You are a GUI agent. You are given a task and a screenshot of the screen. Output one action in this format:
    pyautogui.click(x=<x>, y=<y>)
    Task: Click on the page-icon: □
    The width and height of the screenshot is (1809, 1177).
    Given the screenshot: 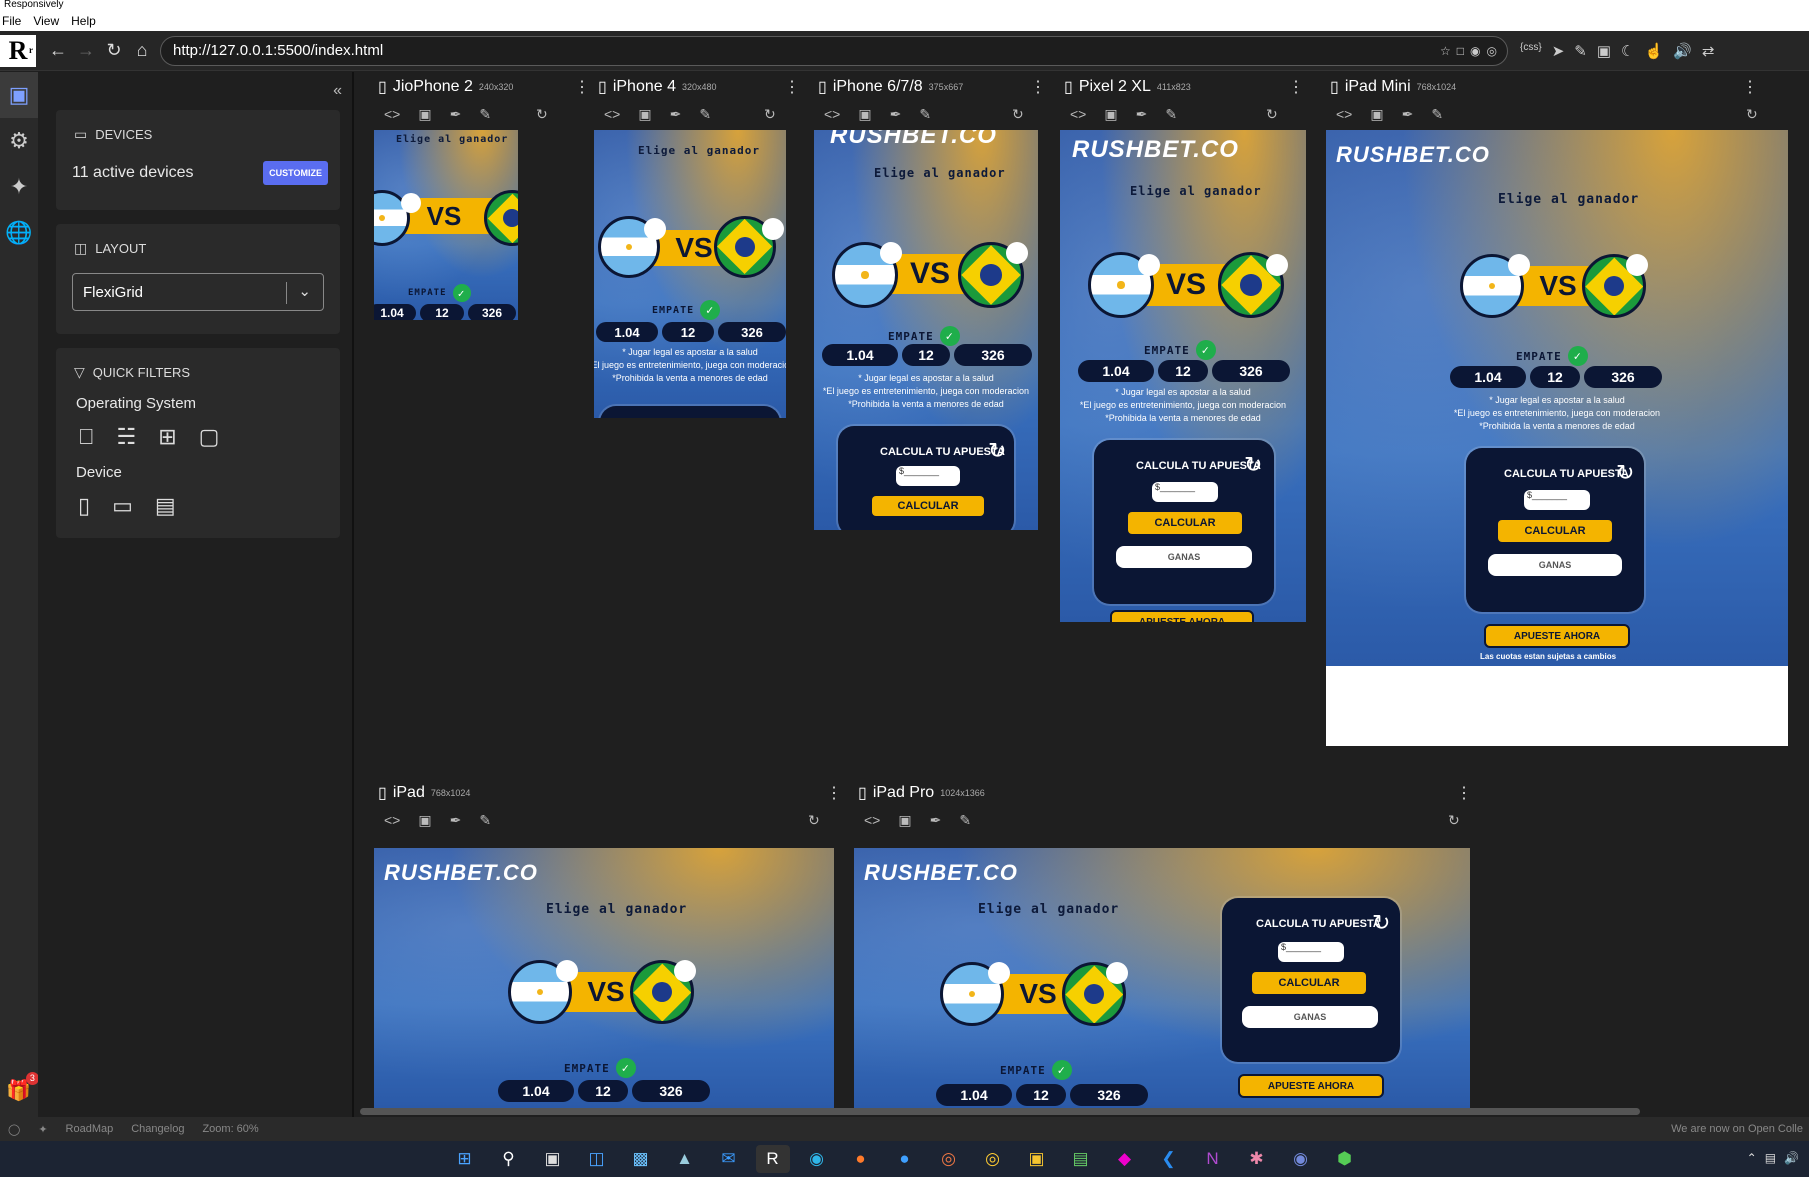 What is the action you would take?
    pyautogui.click(x=1460, y=51)
    